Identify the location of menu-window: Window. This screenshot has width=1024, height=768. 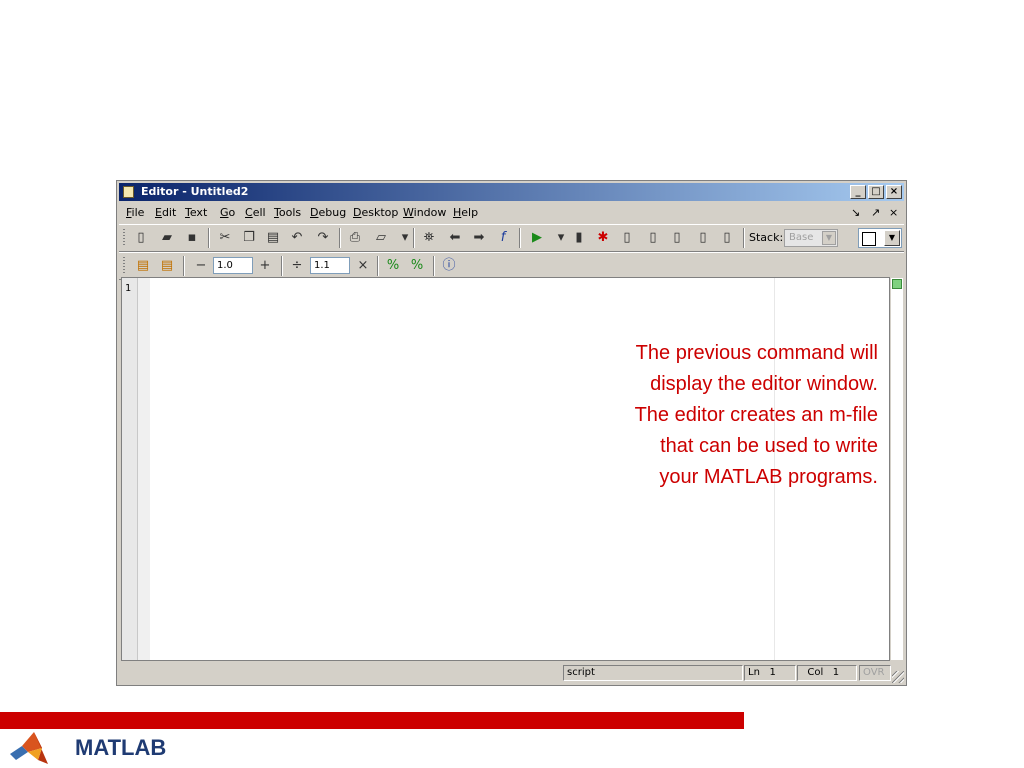
(424, 212).